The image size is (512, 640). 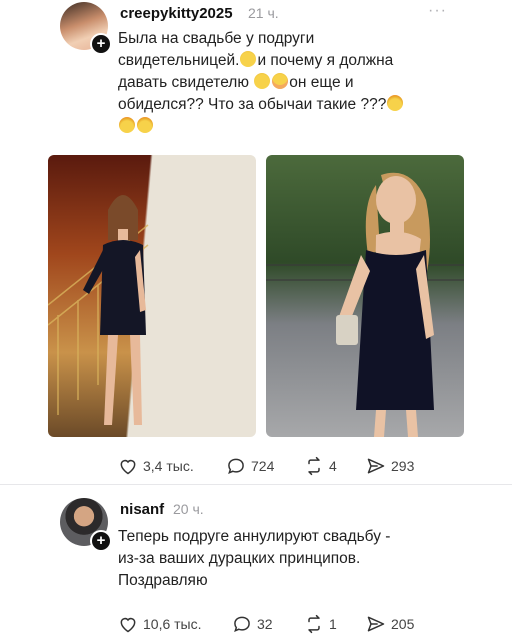 I want to click on username: creepykitty2025, so click(x=176, y=13).